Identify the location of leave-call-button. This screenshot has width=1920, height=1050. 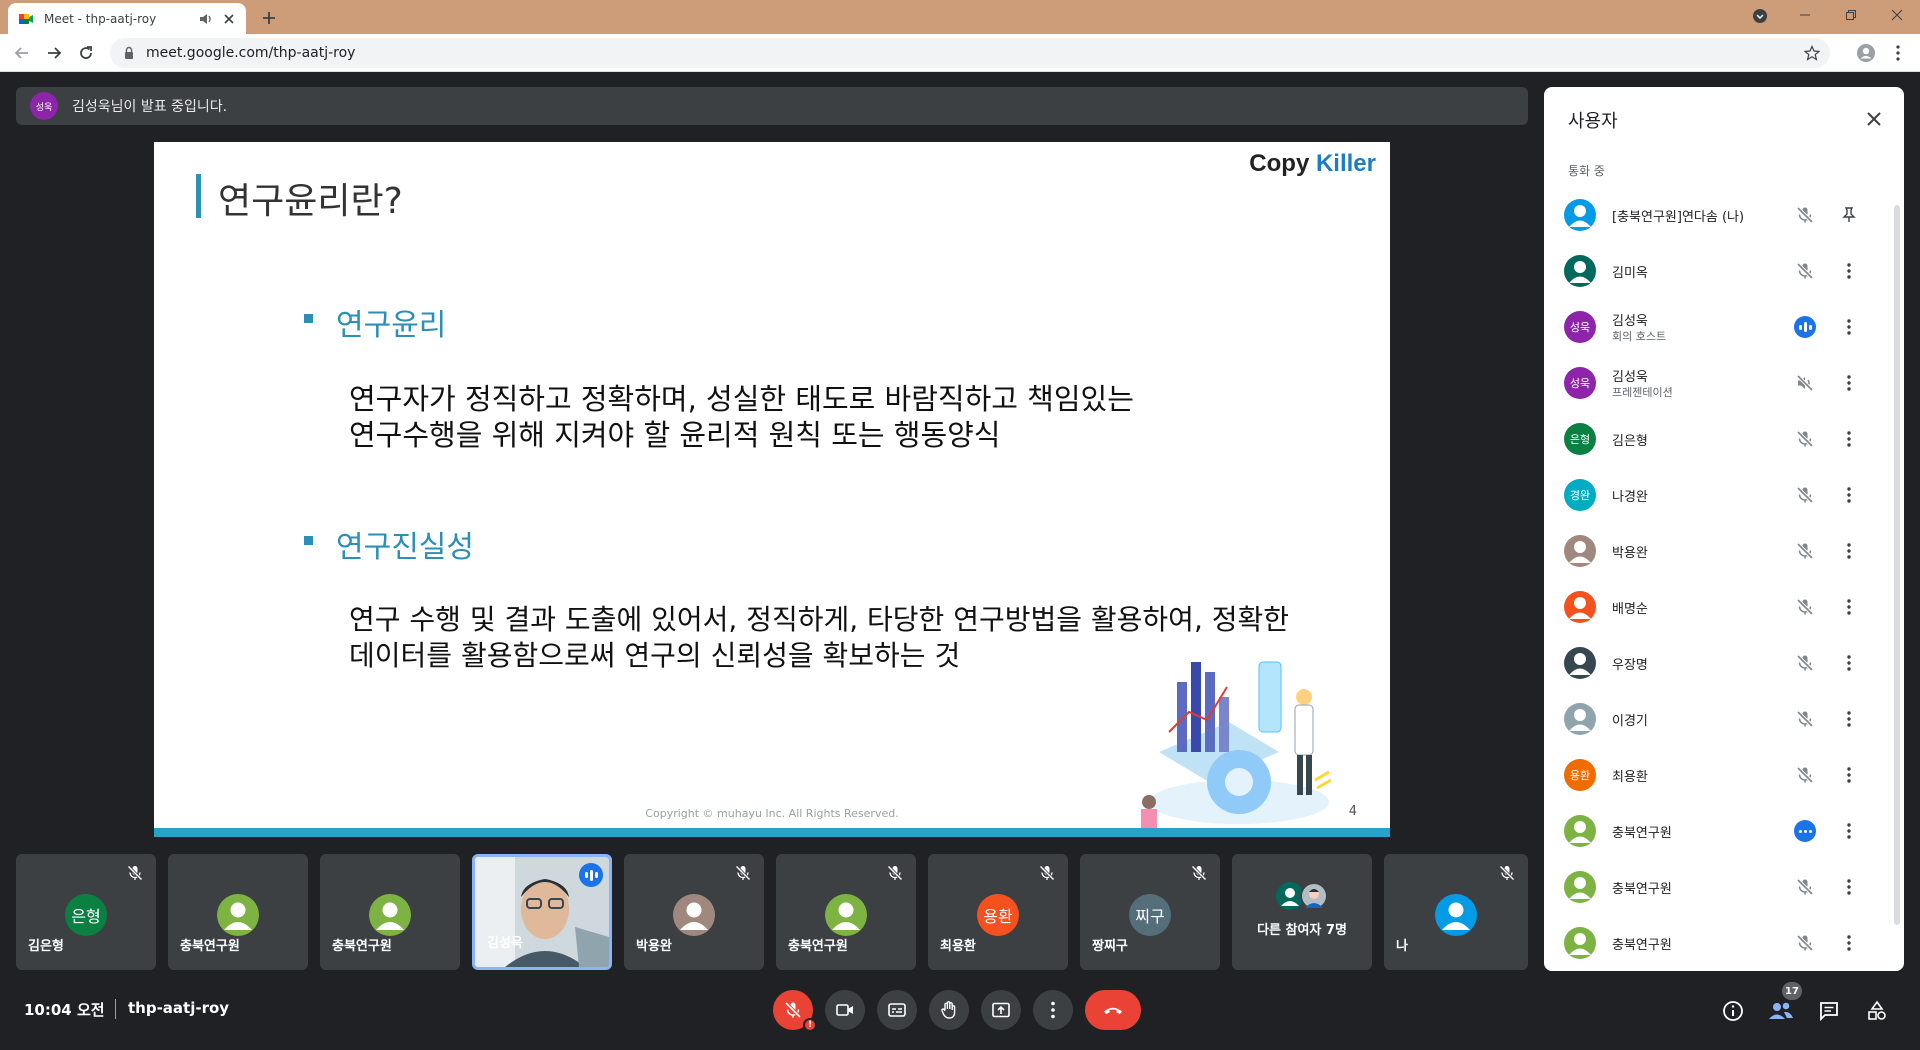
(1113, 1010).